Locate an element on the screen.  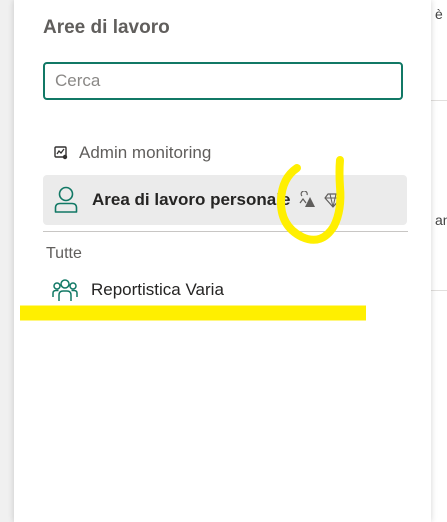
search-input is located at coordinates (223, 81).